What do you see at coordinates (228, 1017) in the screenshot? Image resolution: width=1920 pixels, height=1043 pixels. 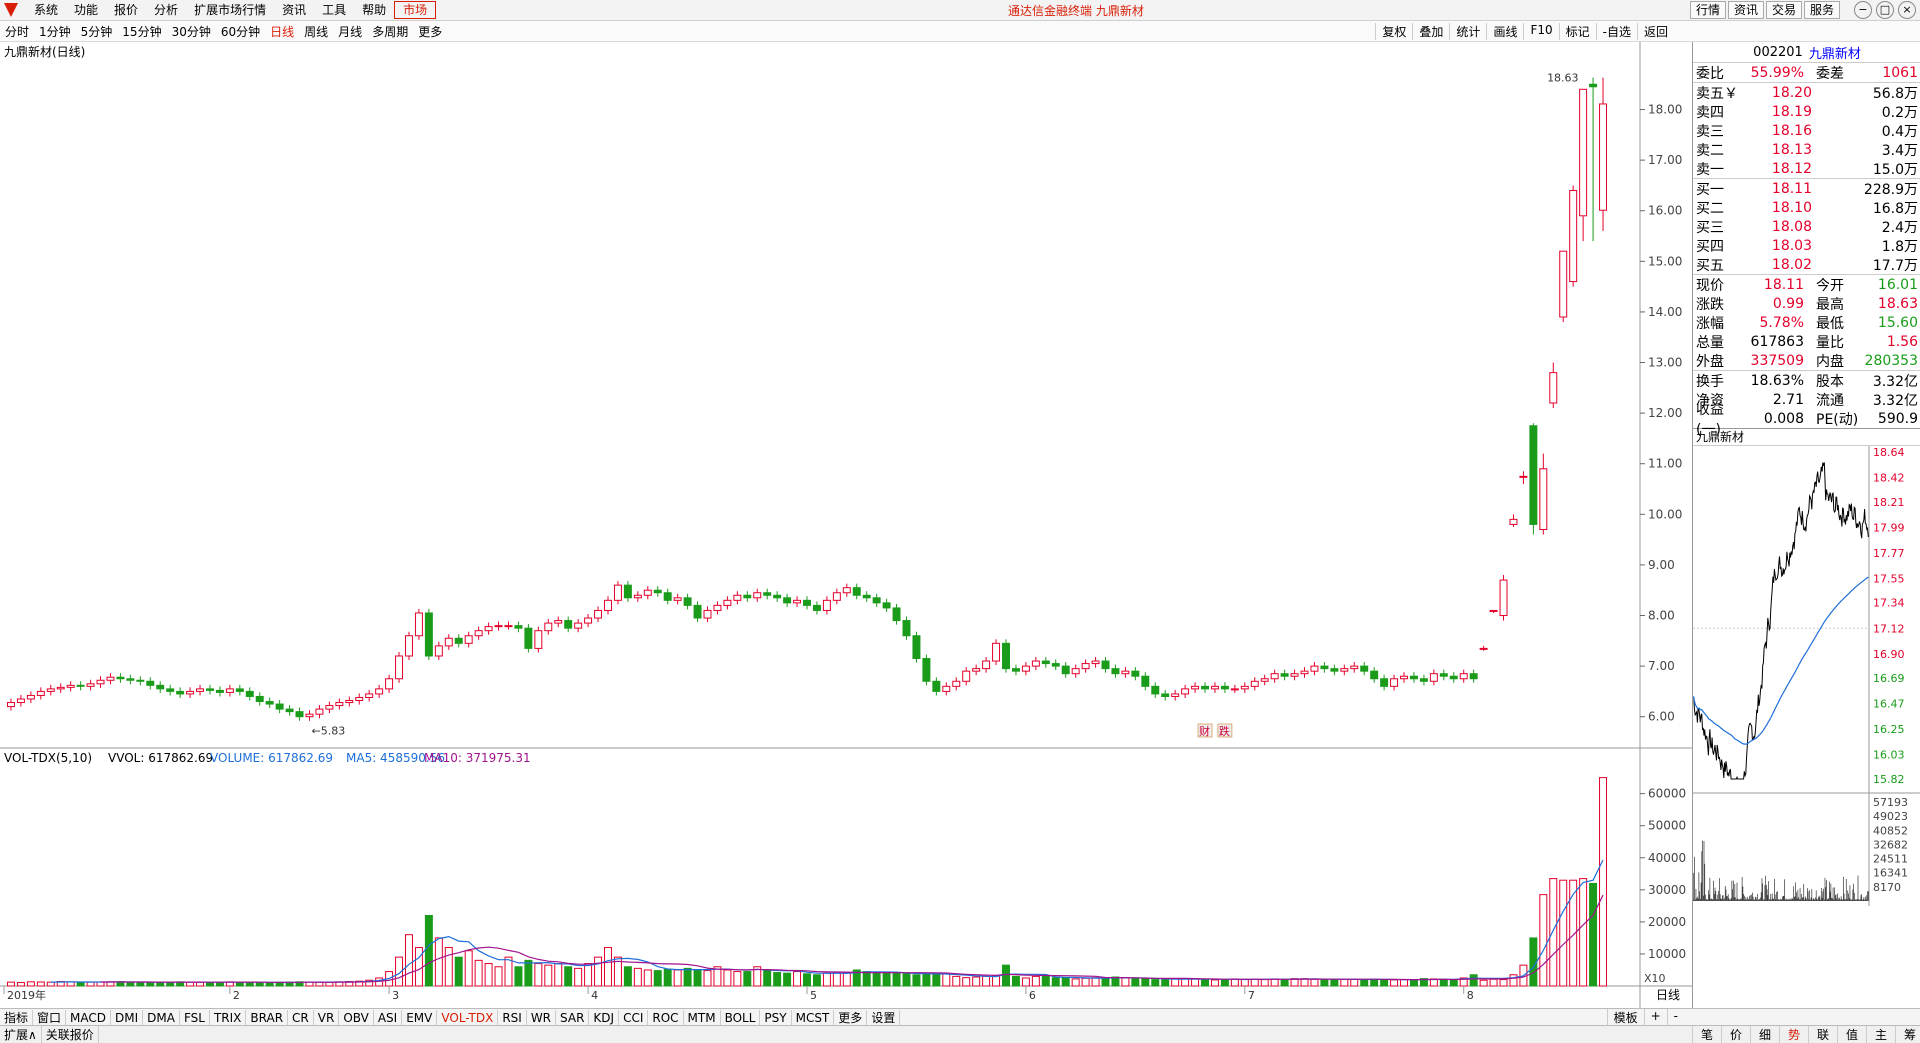 I see `indicator-6: TRIX` at bounding box center [228, 1017].